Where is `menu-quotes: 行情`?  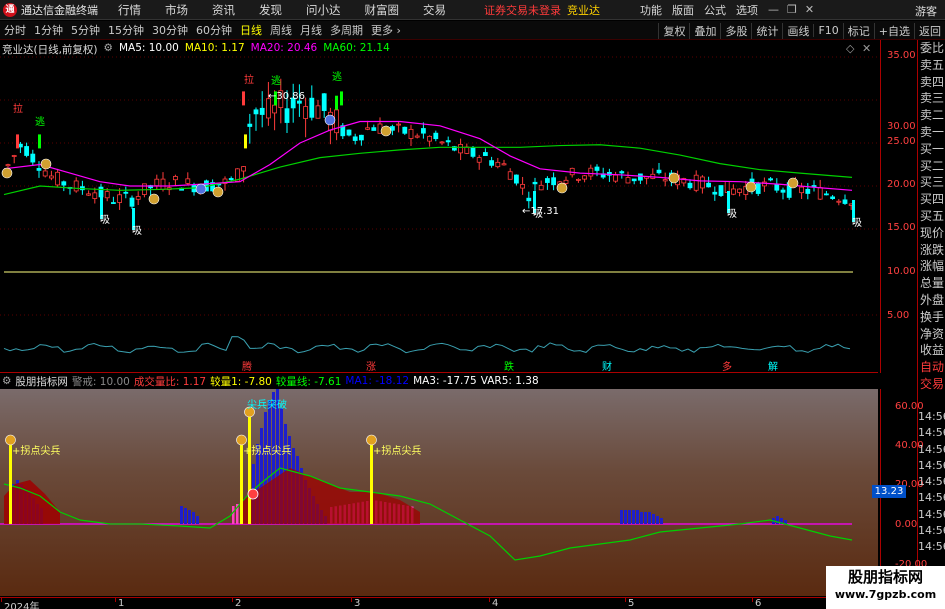
menu-quotes: 行情 is located at coordinates (129, 10).